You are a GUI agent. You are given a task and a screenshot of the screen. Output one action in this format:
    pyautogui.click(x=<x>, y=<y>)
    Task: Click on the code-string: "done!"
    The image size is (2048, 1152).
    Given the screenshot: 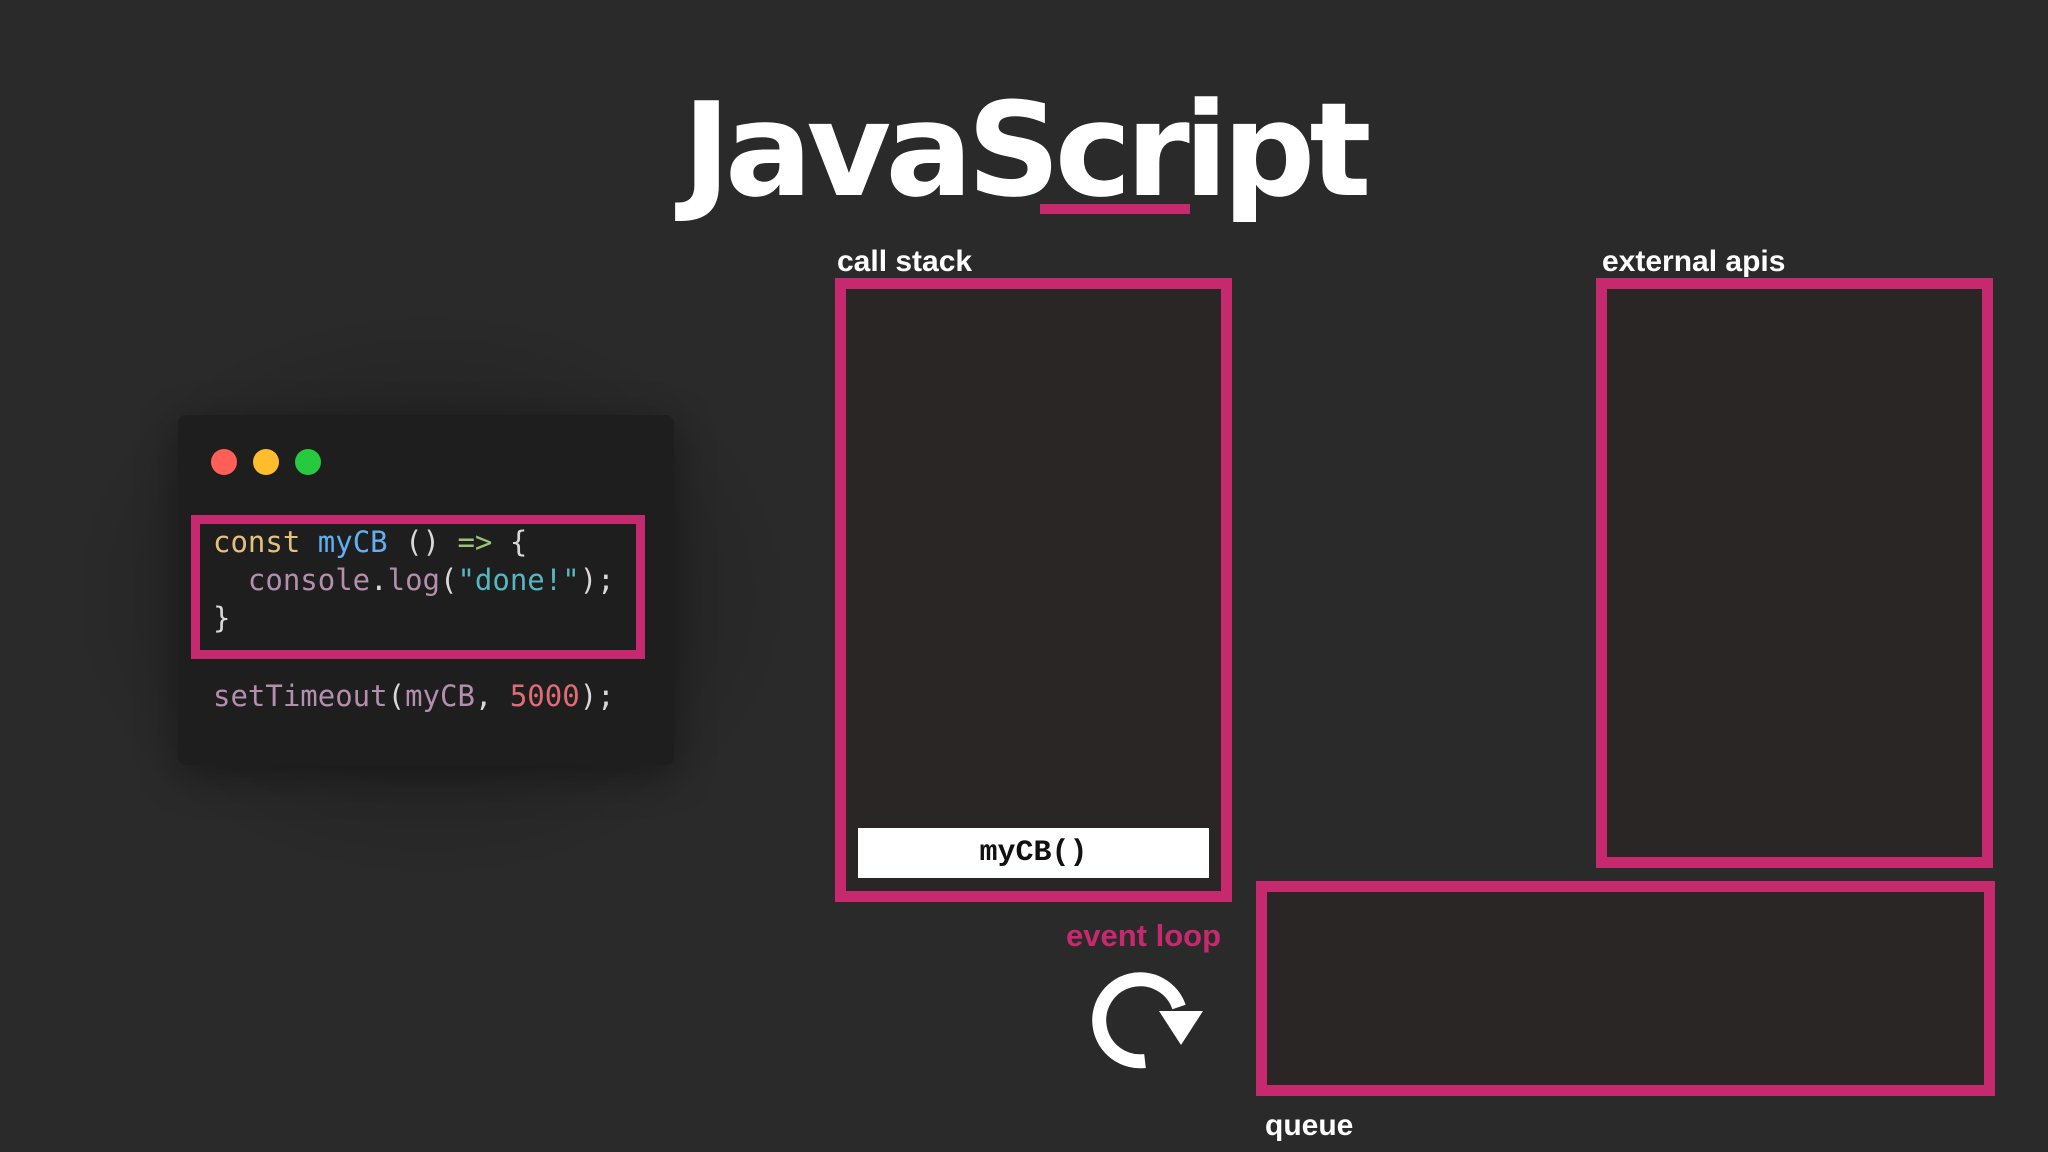 What is the action you would take?
    pyautogui.click(x=518, y=580)
    